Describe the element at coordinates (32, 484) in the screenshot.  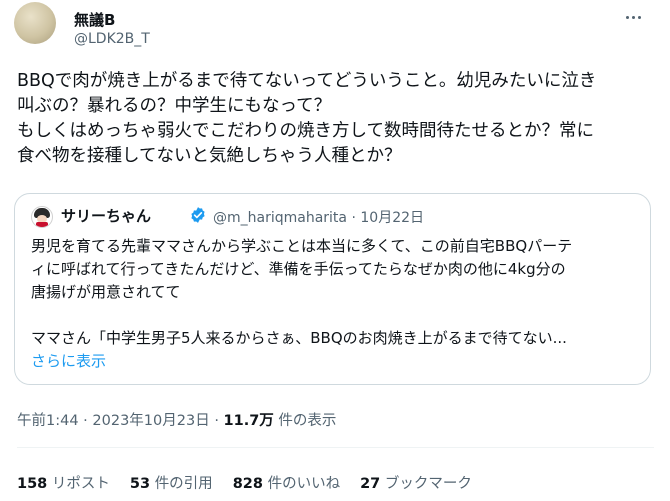
I see `retweets-count: 158` at that location.